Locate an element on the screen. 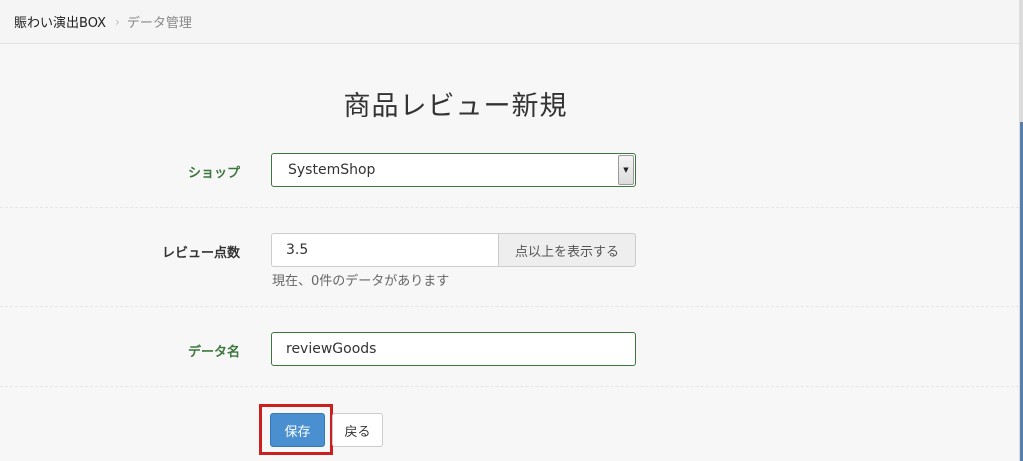 This screenshot has height=461, width=1023. review-score-input-group: 点以上を表示する is located at coordinates (453, 250).